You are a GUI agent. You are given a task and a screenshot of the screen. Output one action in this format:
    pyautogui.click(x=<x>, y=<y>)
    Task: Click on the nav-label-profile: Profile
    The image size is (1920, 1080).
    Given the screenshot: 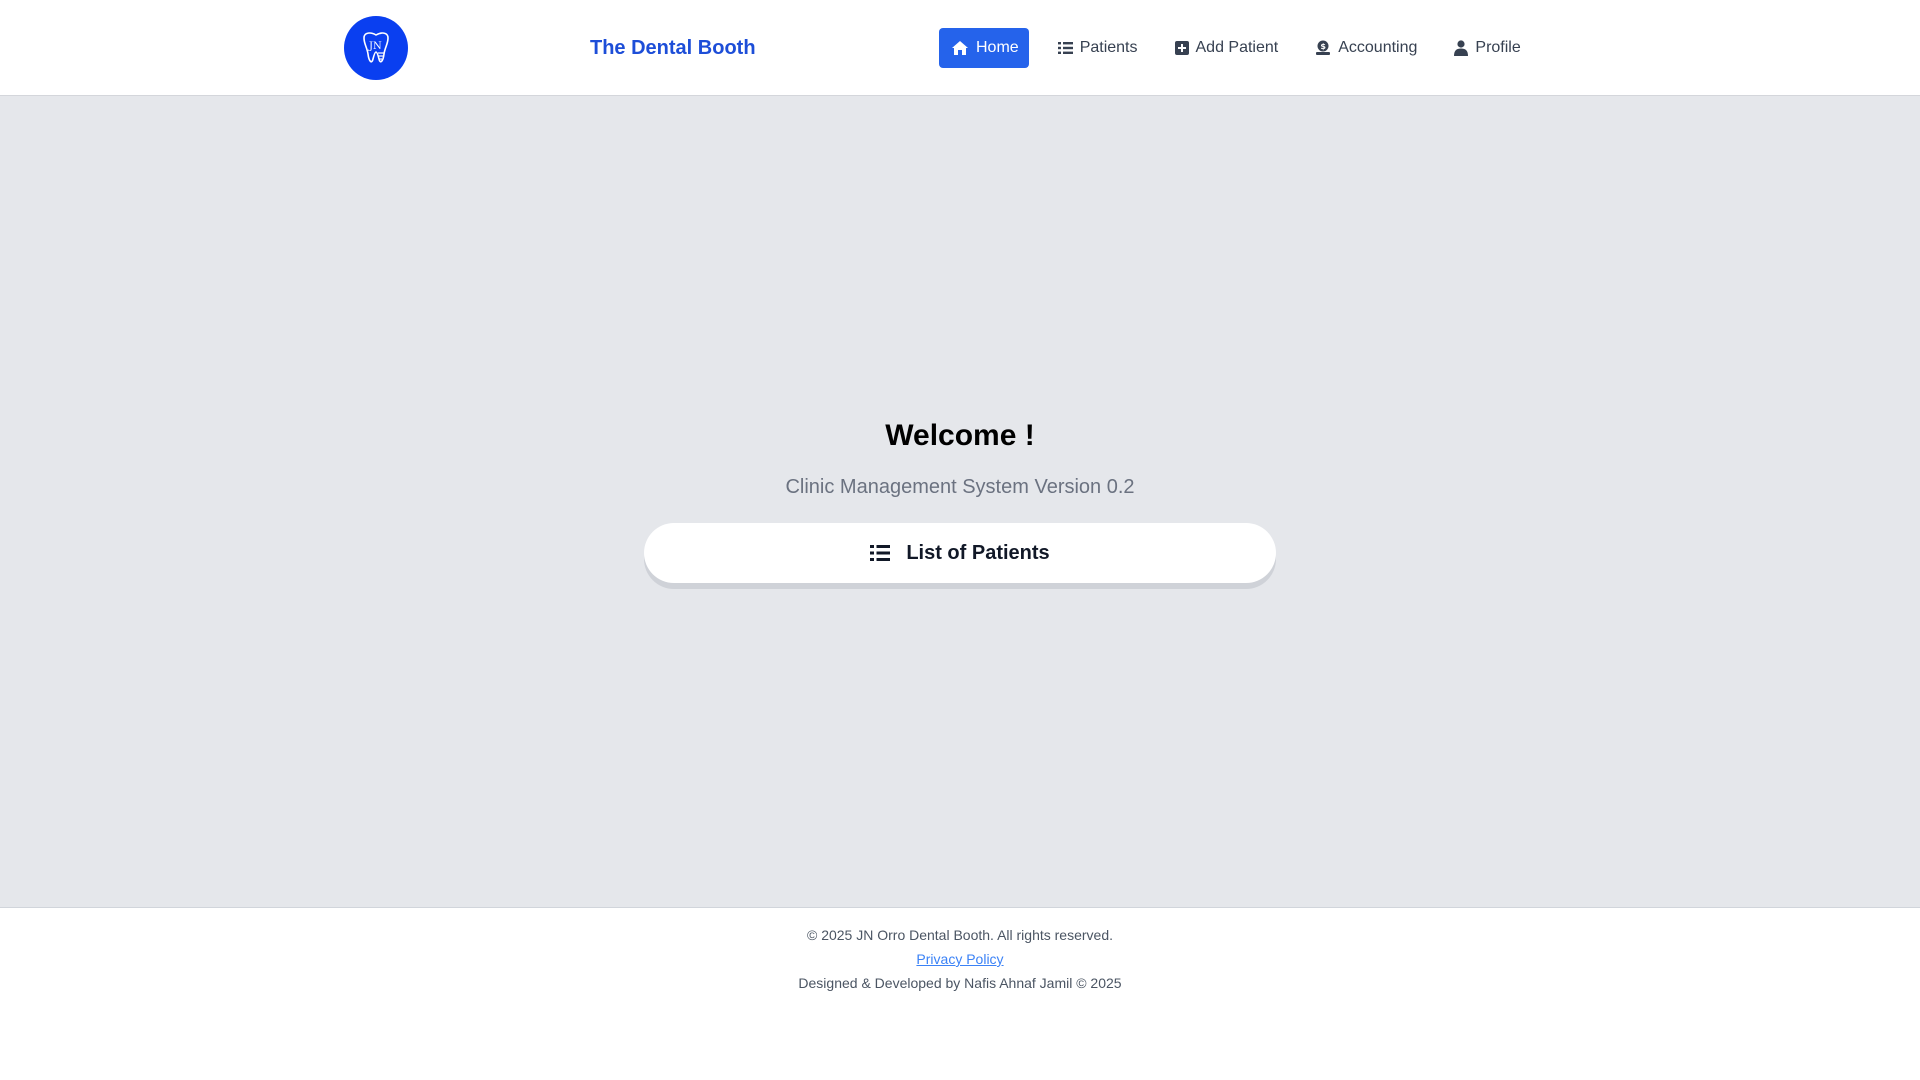 What is the action you would take?
    pyautogui.click(x=1498, y=47)
    